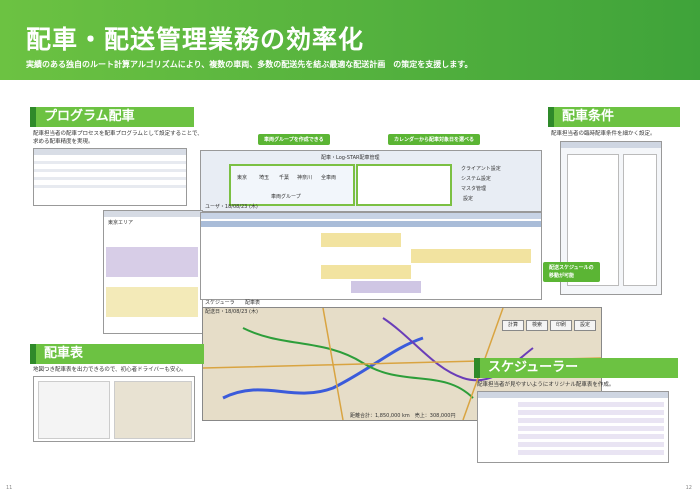 Image resolution: width=700 pixels, height=495 pixels. I want to click on section-table-desc: 地図つき配車表を出力できるので、初心者ドライバーも安心。, so click(110, 370).